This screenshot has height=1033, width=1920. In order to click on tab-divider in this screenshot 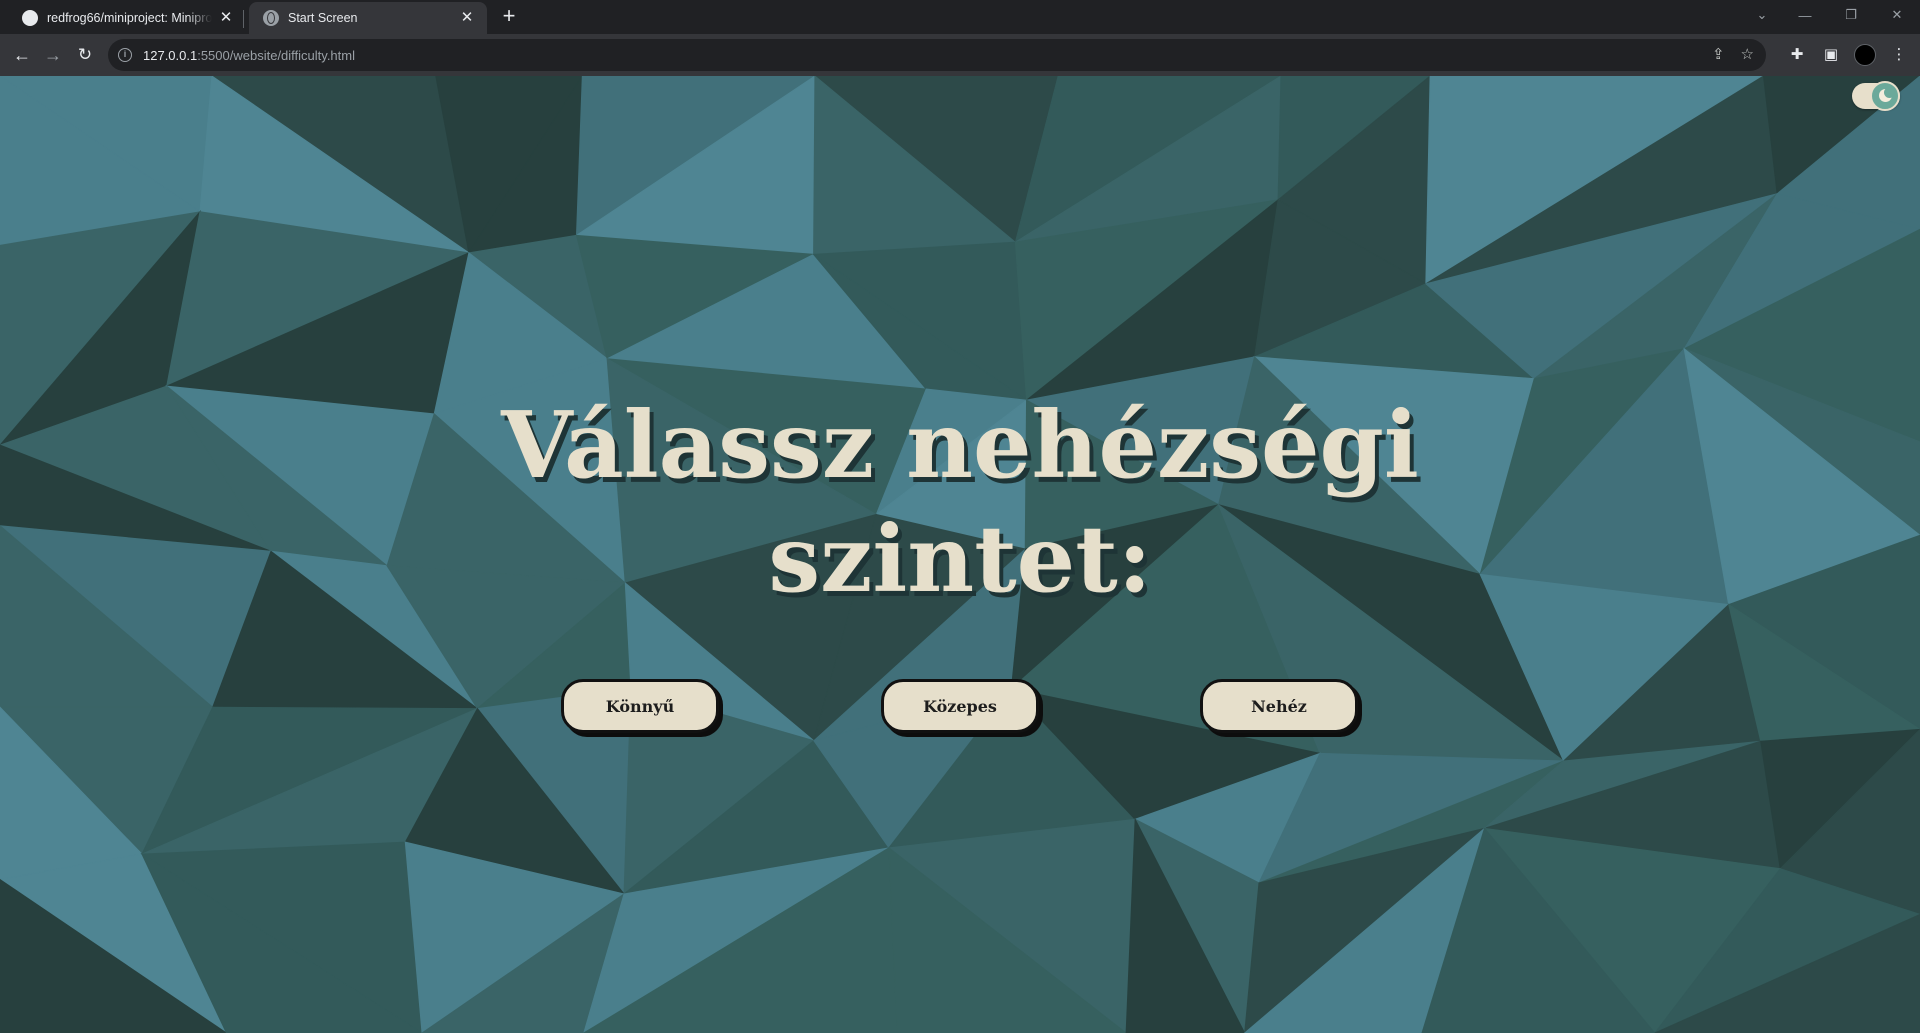, I will do `click(243, 19)`.